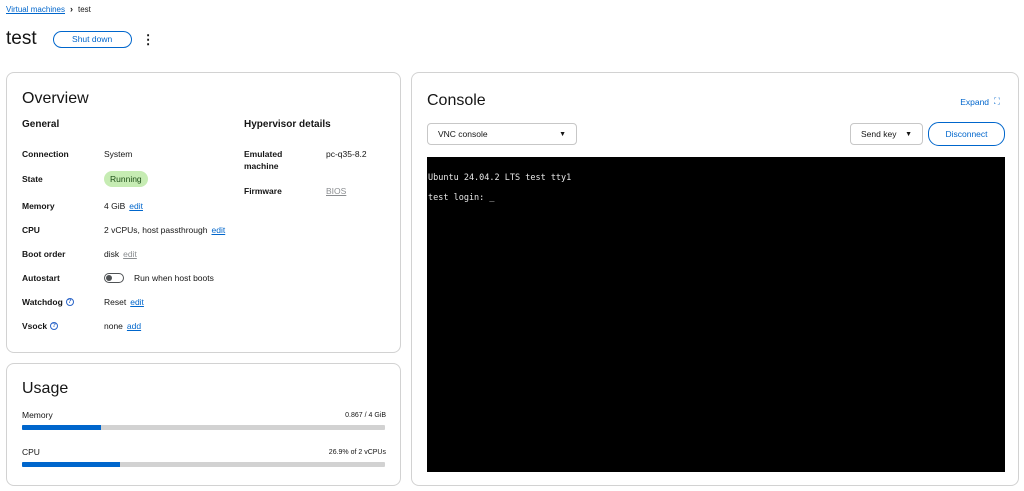 This screenshot has height=491, width=1024. Describe the element at coordinates (346, 154) in the screenshot. I see `emulated-machine-value: pc-q35-8.2` at that location.